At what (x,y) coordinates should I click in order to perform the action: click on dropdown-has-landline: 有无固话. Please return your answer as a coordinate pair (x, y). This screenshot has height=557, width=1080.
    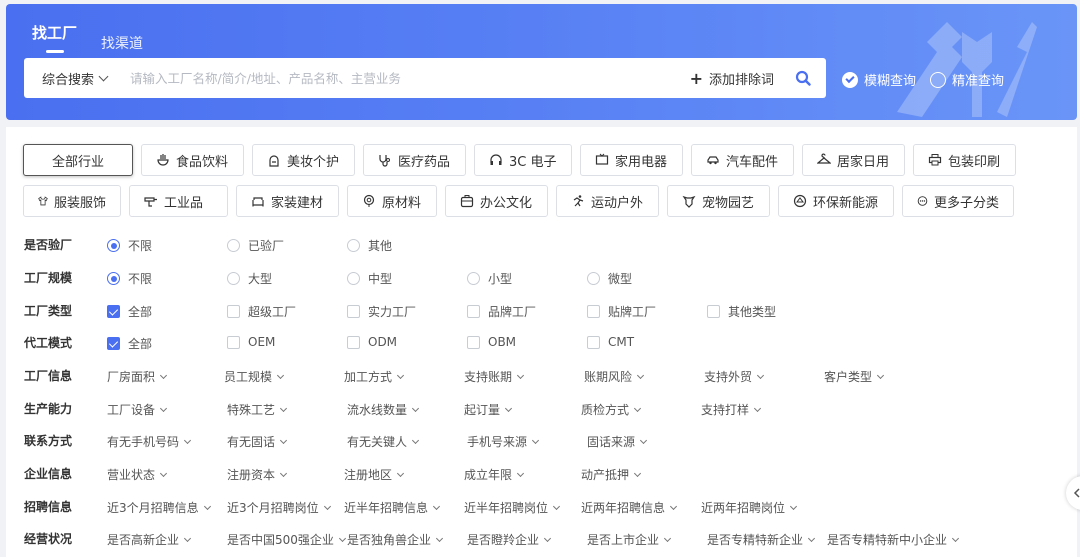
    Looking at the image, I should click on (257, 441).